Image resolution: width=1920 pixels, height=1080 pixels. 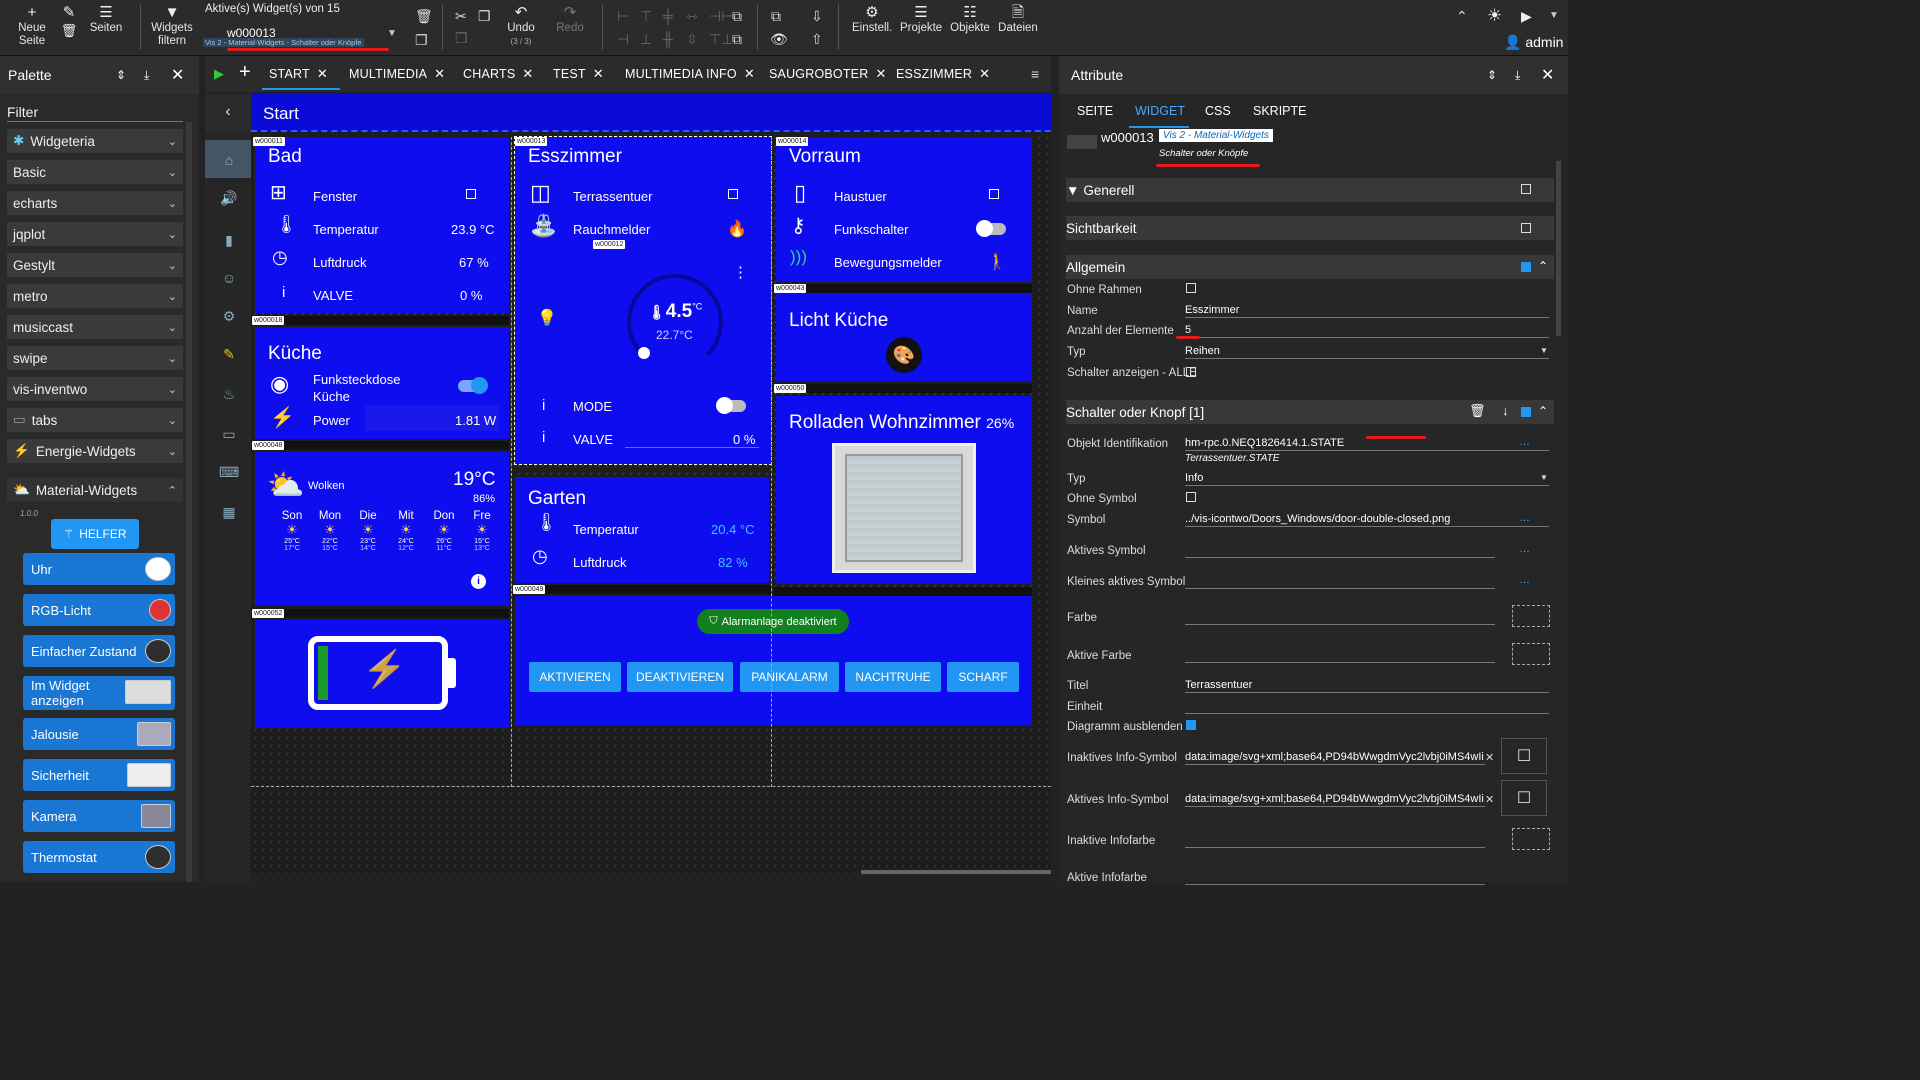 I want to click on widgets-filter-button: ▼ Widgets filtern, so click(x=172, y=26).